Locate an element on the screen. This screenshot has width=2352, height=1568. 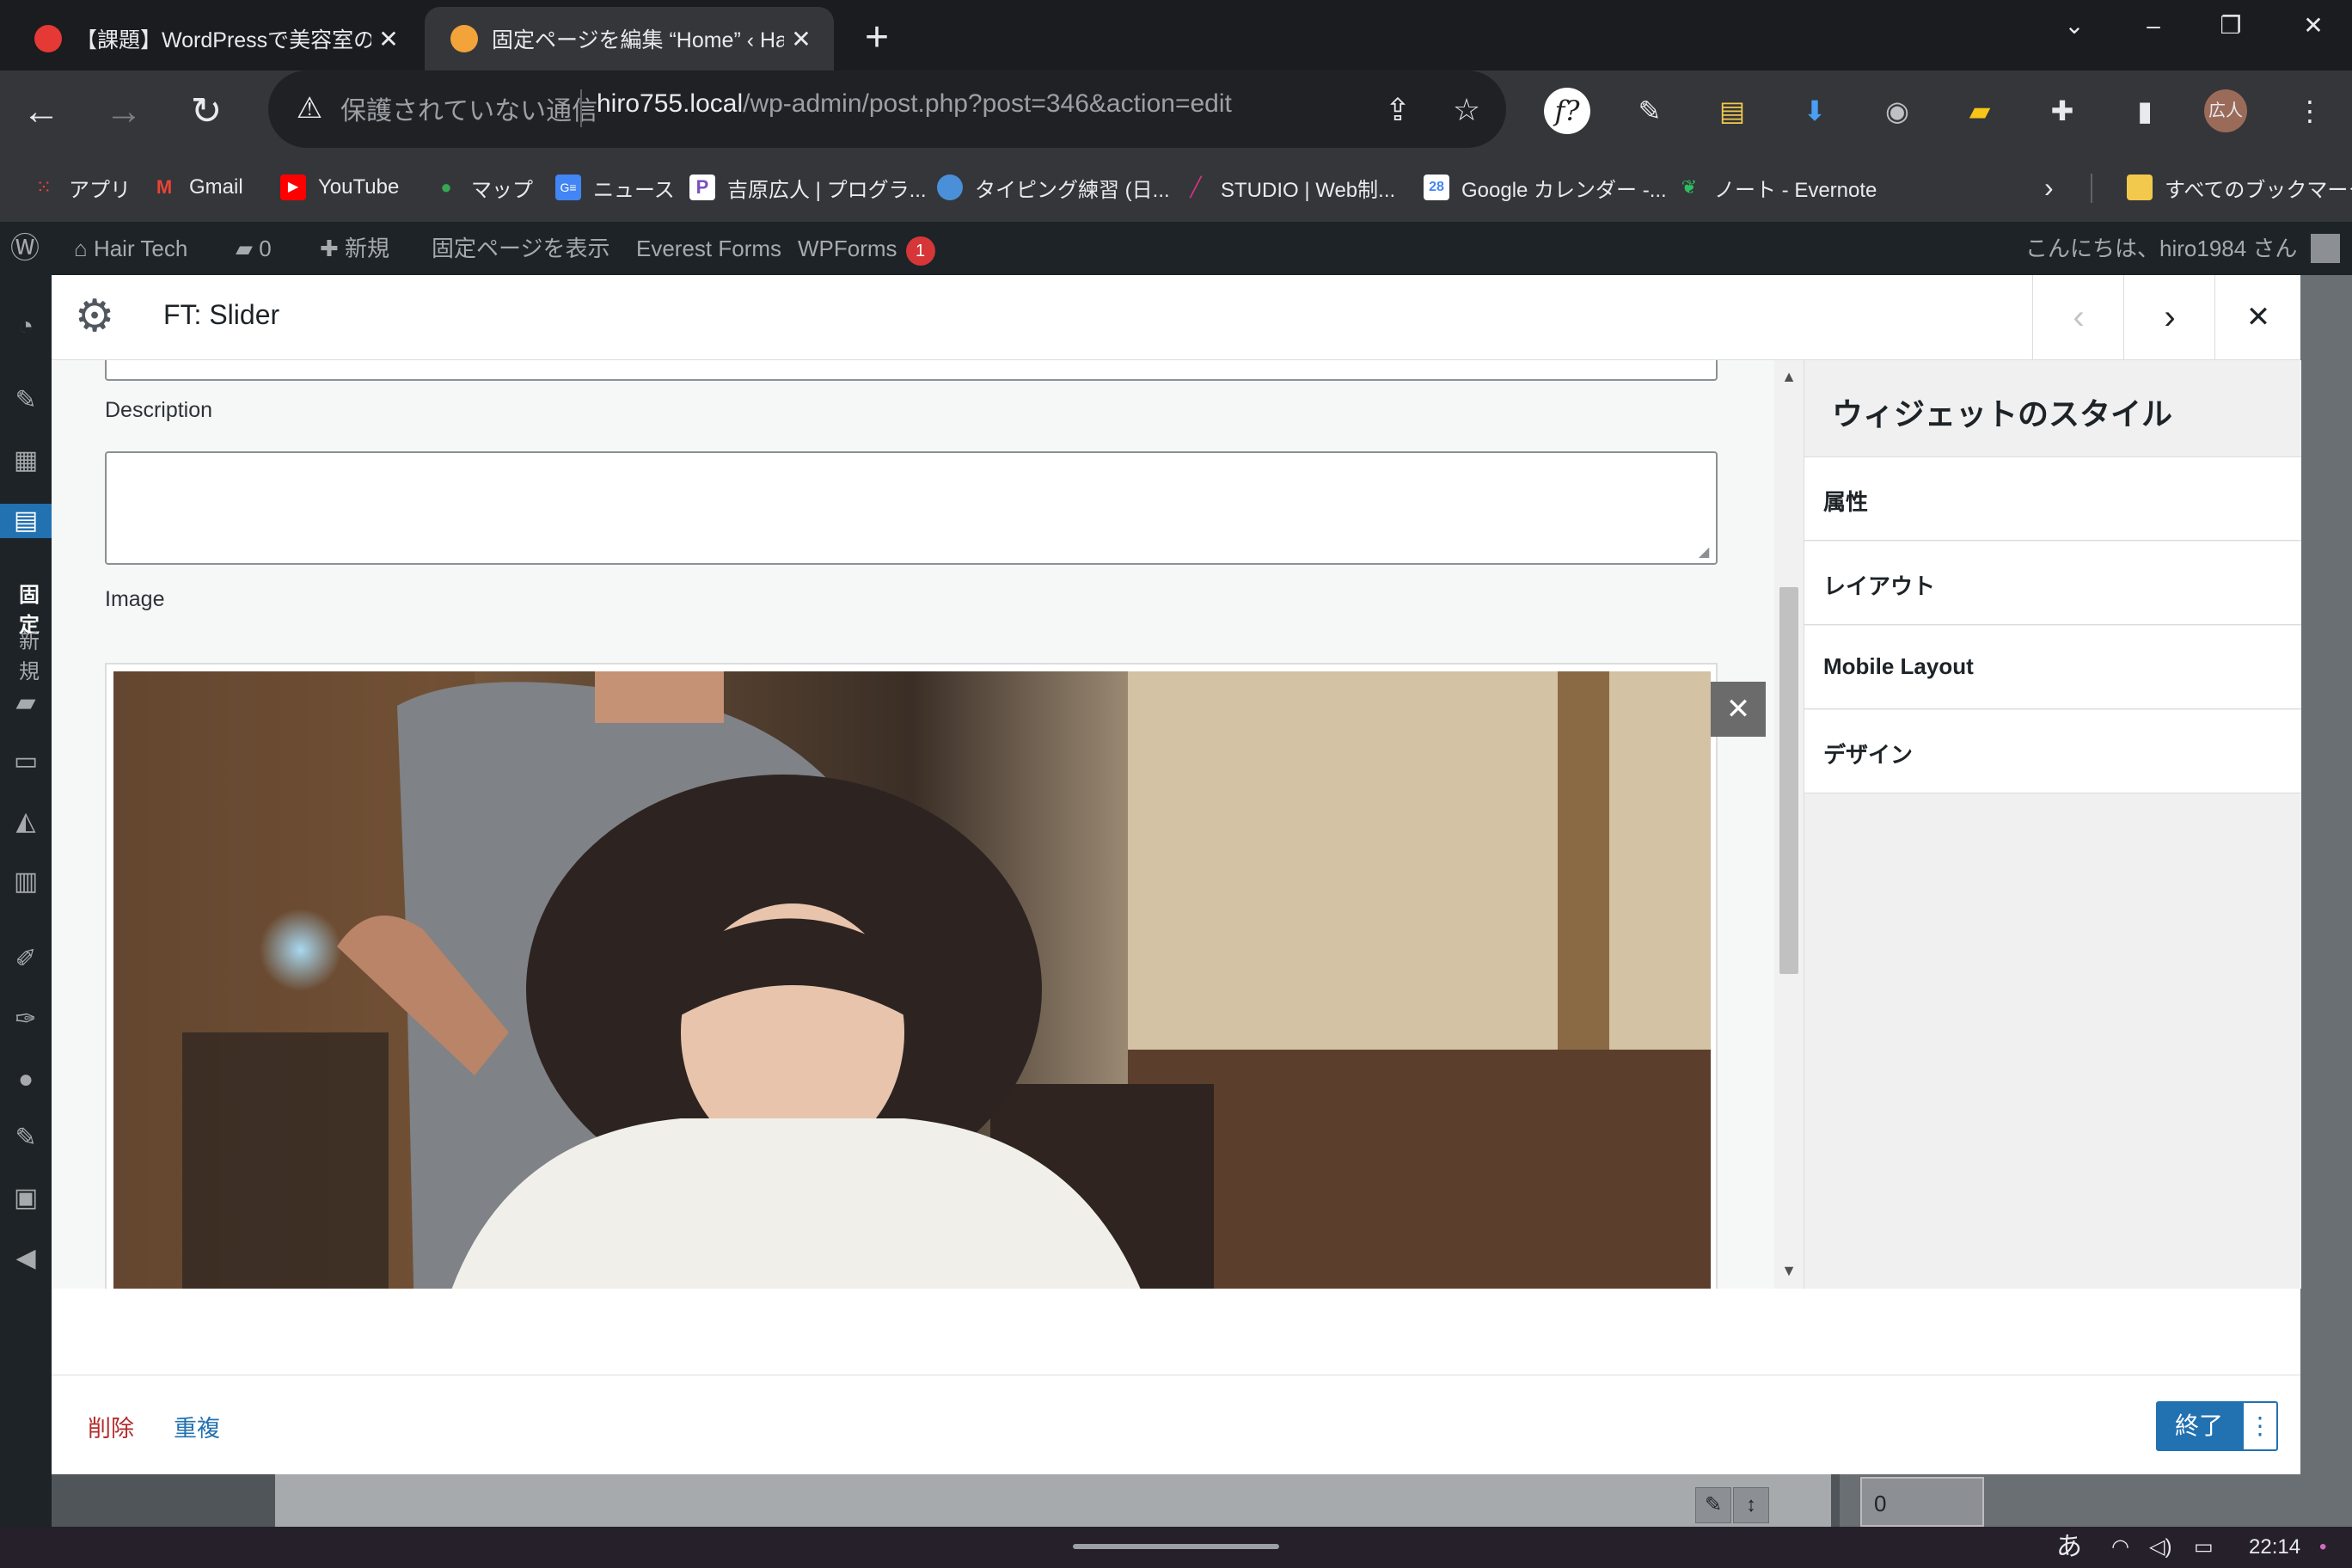
tab-search-icon: ⌄ is located at coordinates (2074, 26).